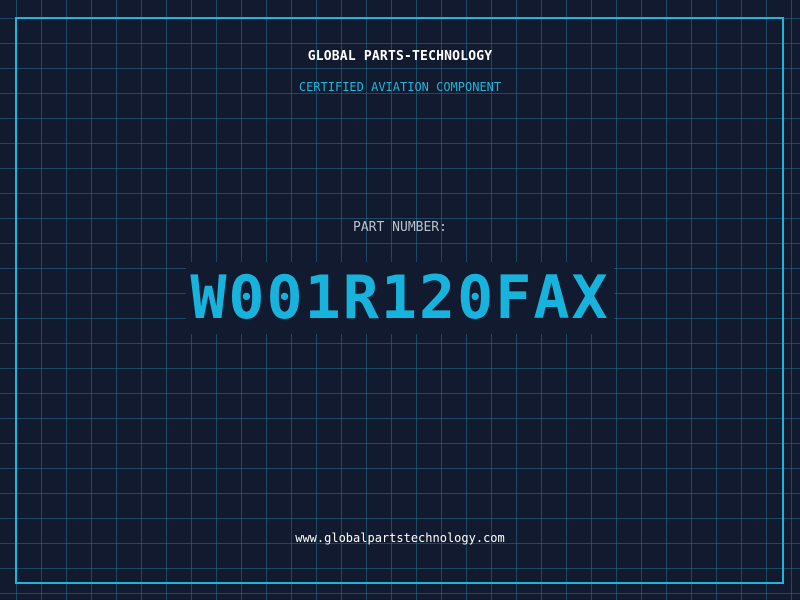 The width and height of the screenshot is (800, 600). What do you see at coordinates (400, 87) in the screenshot?
I see `certification-tagline: CERTIFIED AVIATION COMPONENT` at bounding box center [400, 87].